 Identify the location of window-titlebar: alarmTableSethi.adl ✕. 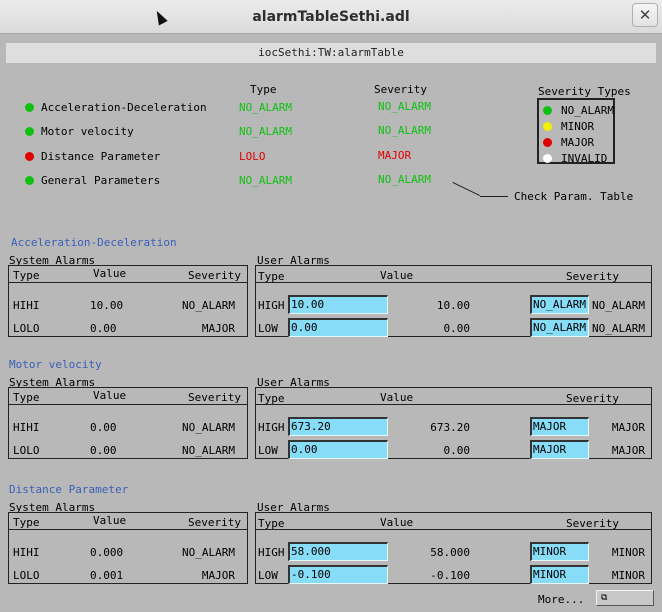
(331, 17).